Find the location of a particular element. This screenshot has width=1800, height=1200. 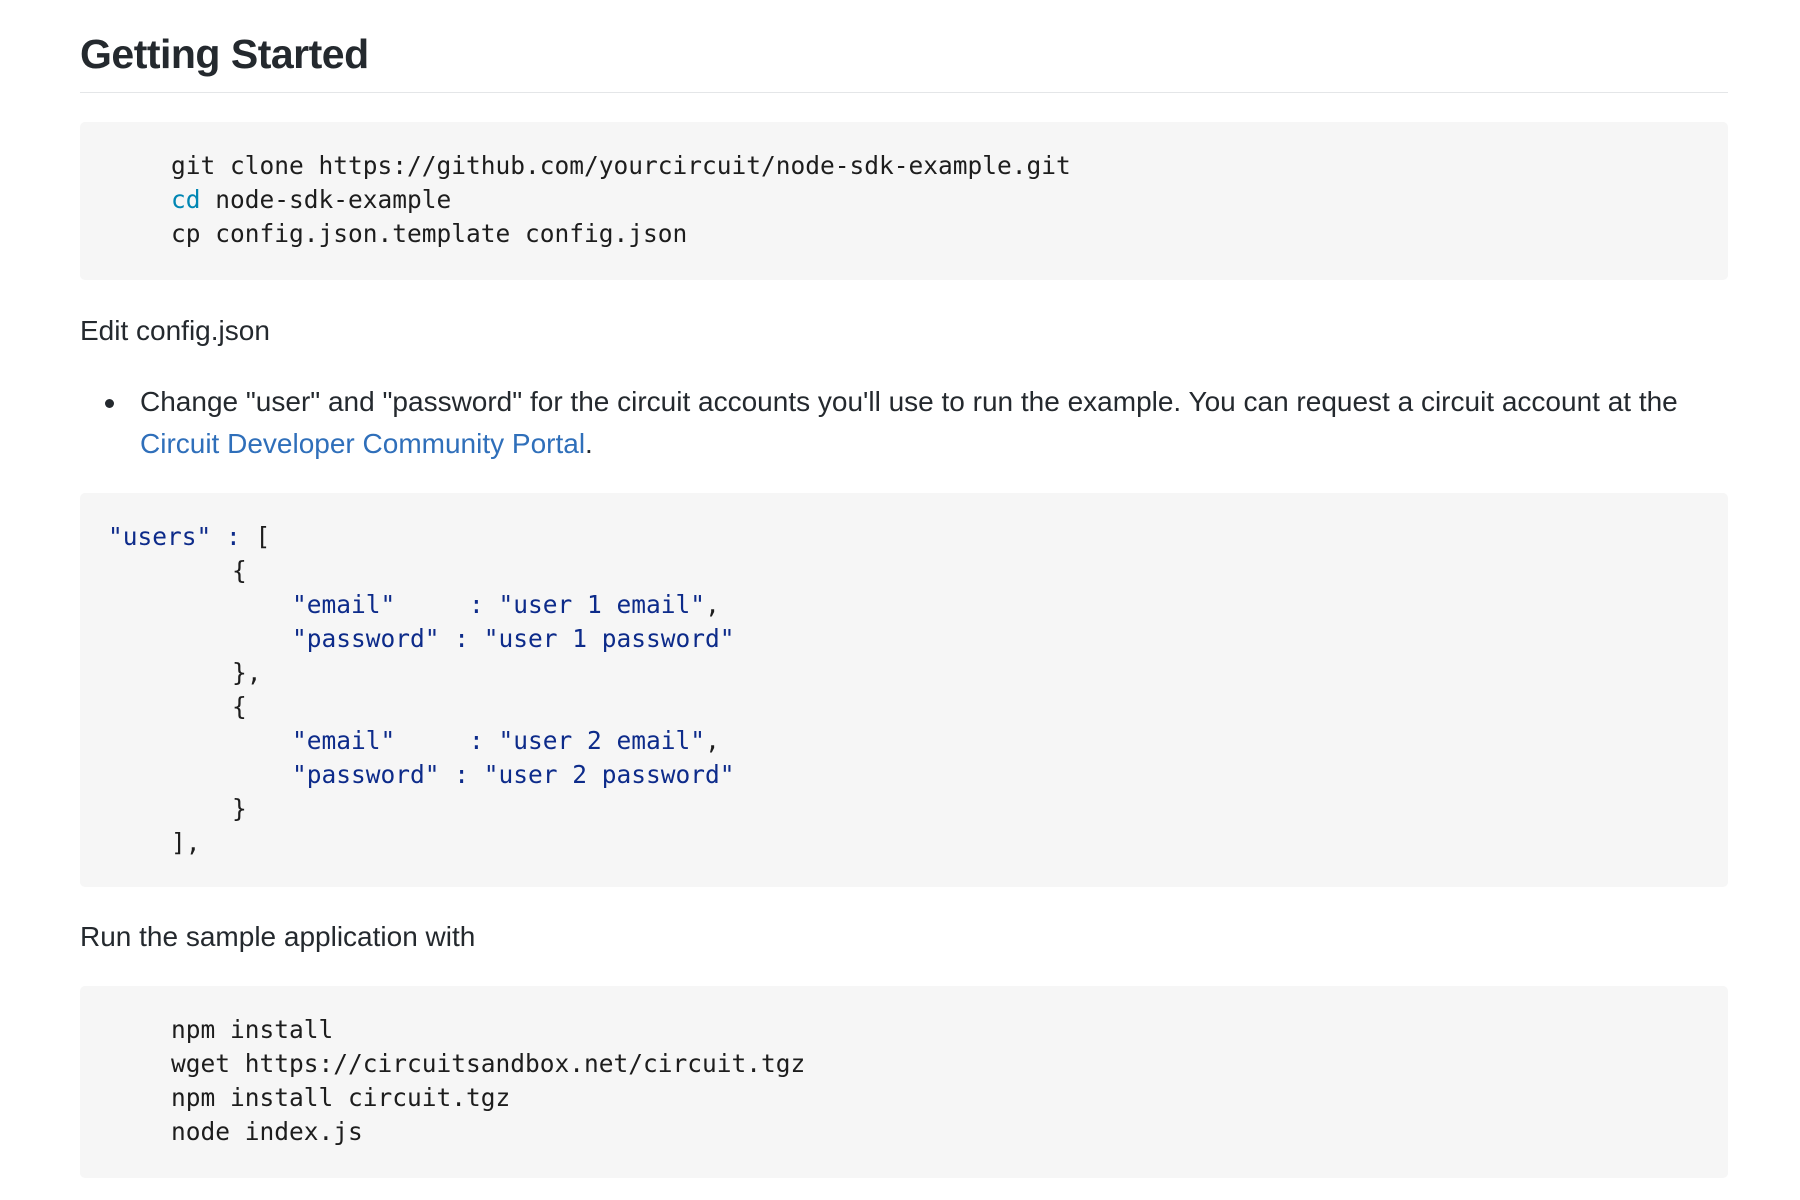

section-heading: Getting Started is located at coordinates (224, 54).